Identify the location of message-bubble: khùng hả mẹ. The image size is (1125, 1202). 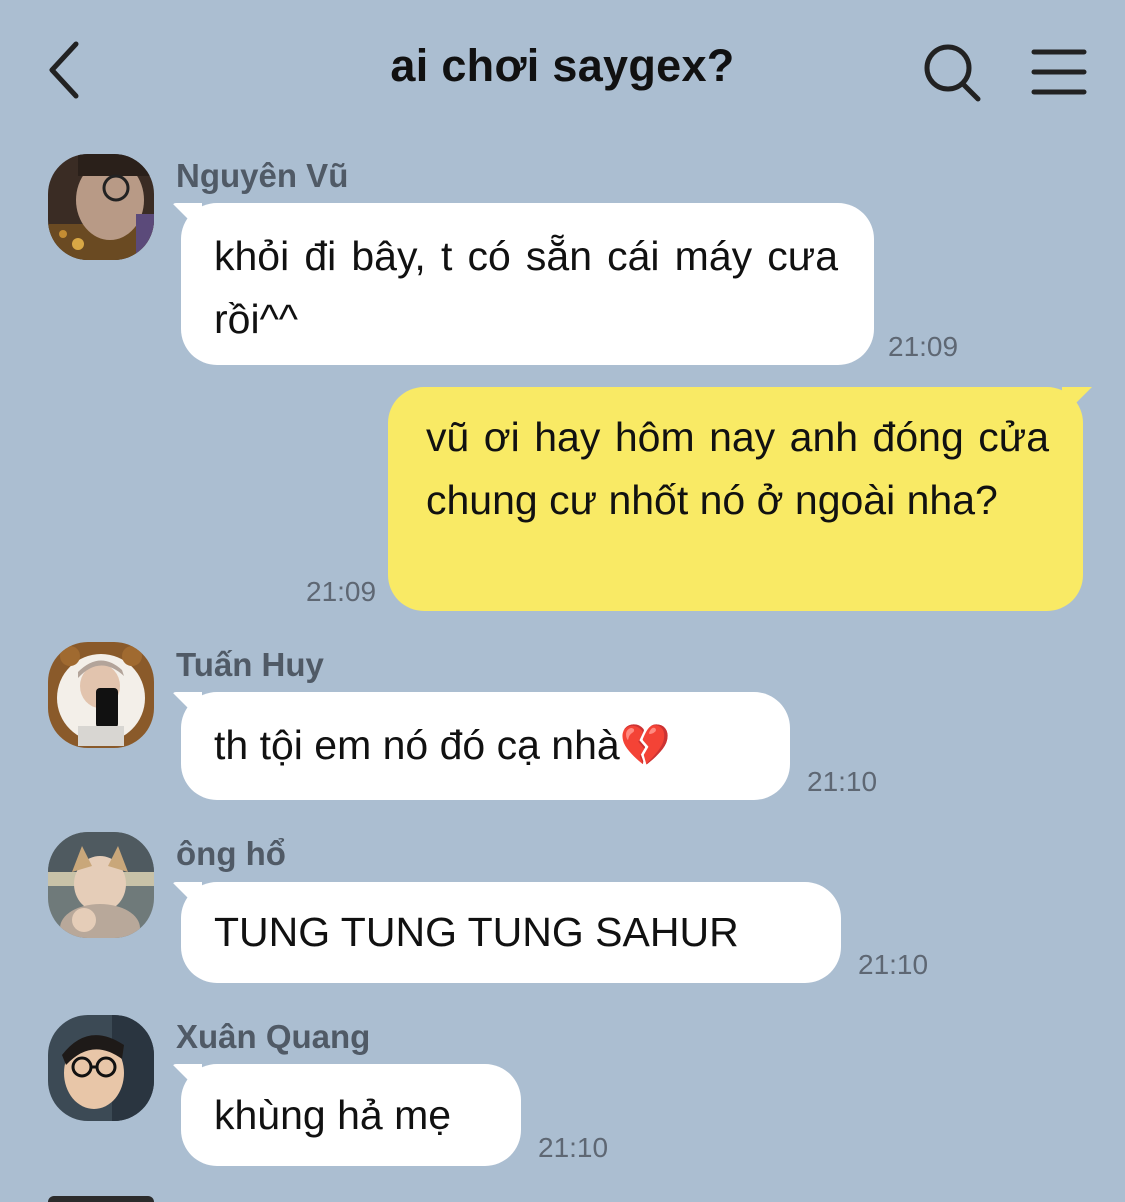
(351, 1115).